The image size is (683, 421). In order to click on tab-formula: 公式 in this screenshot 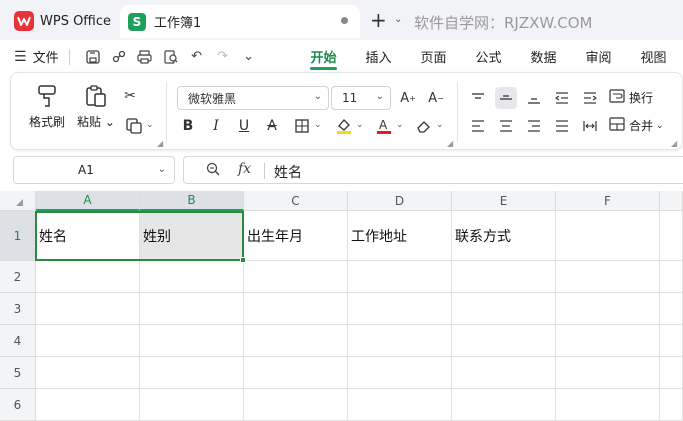, I will do `click(488, 56)`.